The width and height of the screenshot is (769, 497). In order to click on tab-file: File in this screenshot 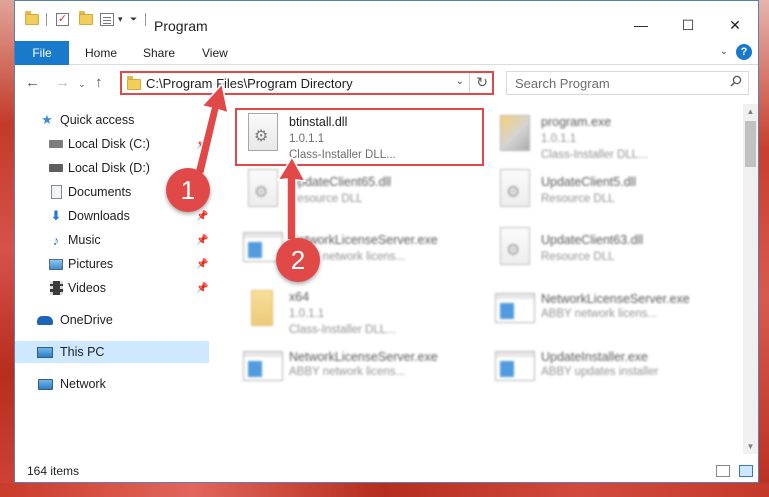, I will do `click(42, 53)`.